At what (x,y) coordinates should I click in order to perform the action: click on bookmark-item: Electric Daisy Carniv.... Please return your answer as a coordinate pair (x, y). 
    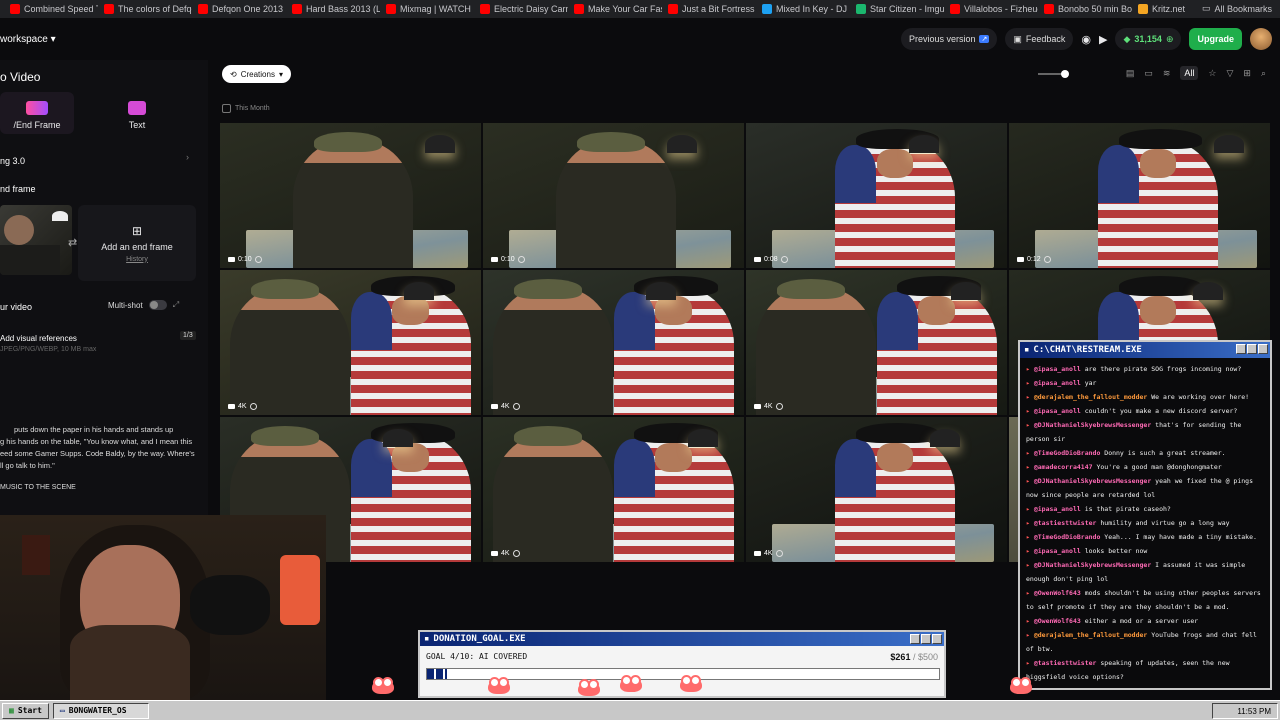
    Looking at the image, I should click on (521, 9).